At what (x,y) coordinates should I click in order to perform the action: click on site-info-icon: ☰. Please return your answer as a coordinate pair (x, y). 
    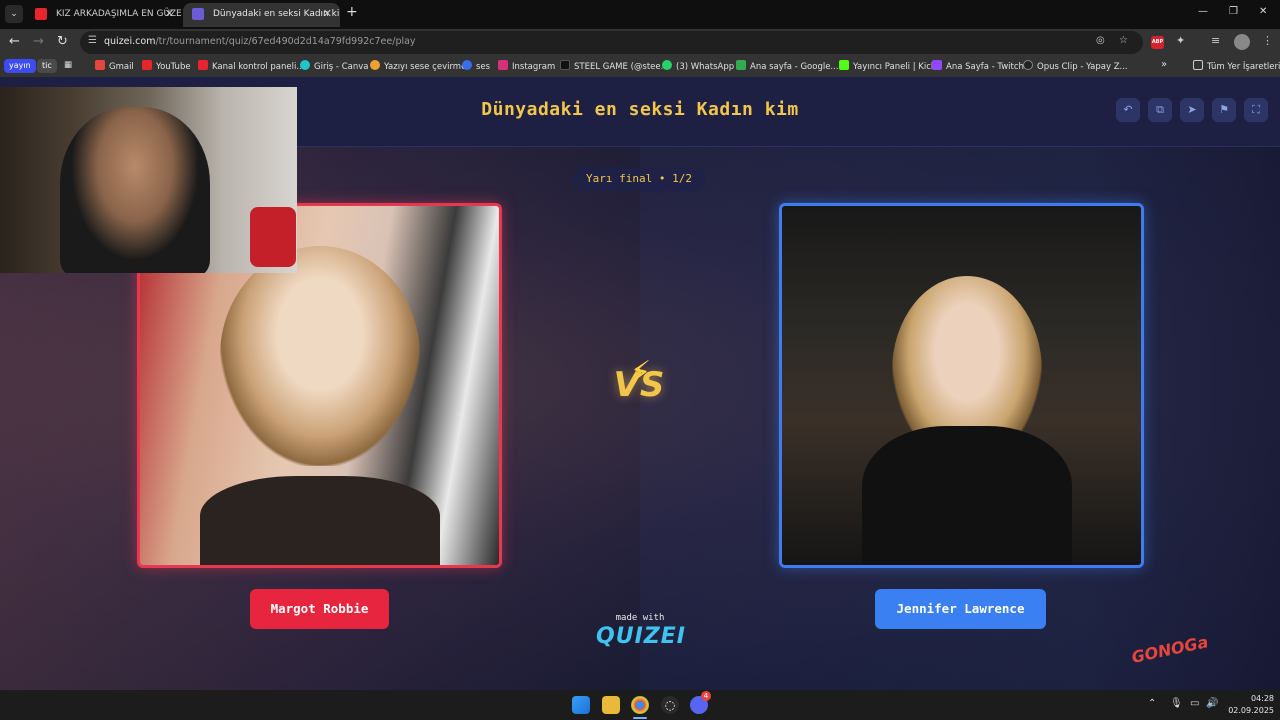
    Looking at the image, I should click on (92, 40).